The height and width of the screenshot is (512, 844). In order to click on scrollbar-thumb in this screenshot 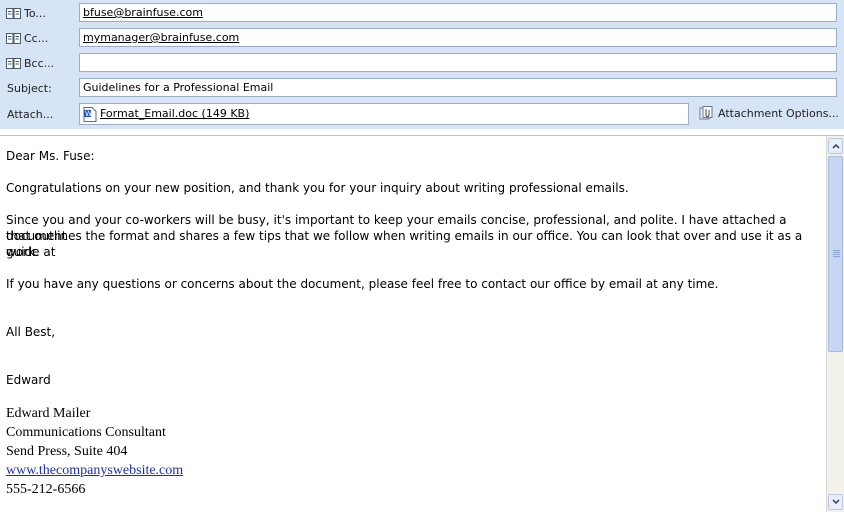, I will do `click(835, 254)`.